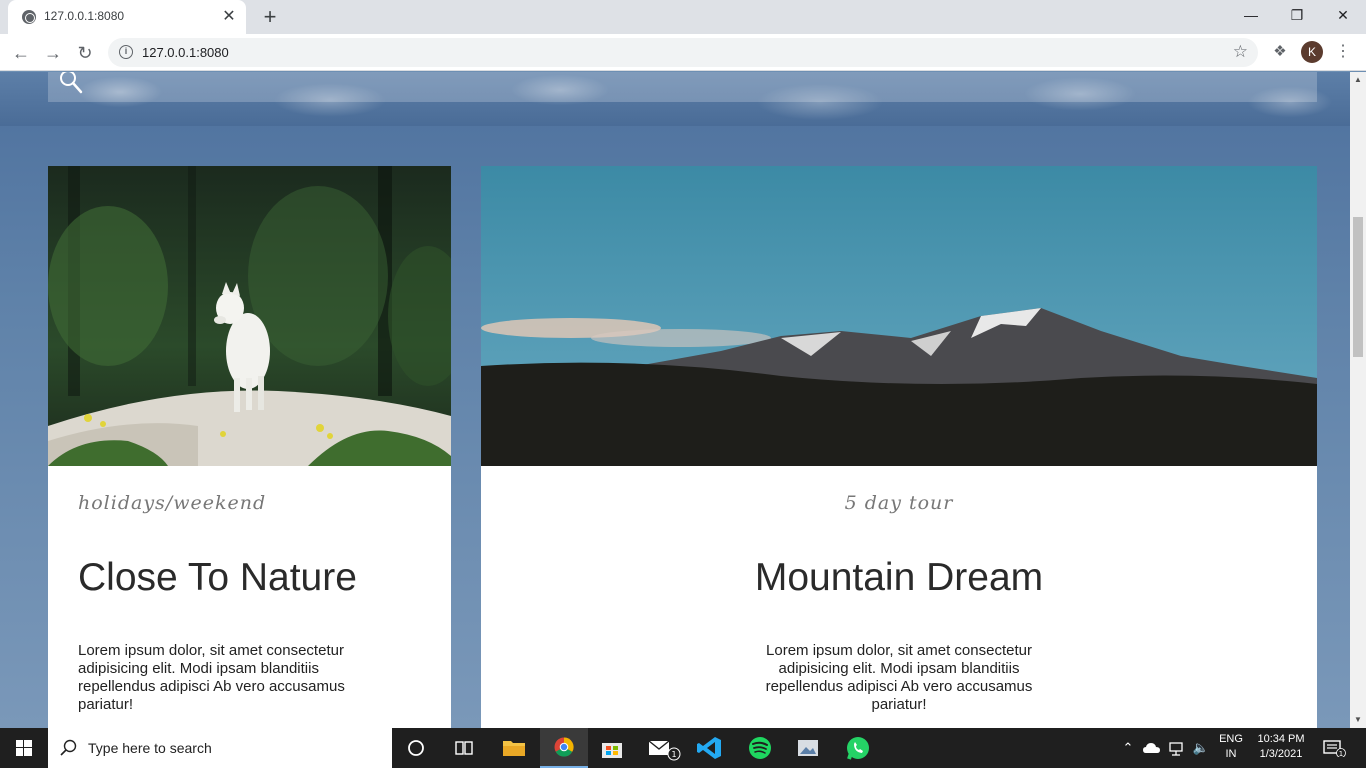  Describe the element at coordinates (1334, 748) in the screenshot. I see `notification-center-icon: 1` at that location.